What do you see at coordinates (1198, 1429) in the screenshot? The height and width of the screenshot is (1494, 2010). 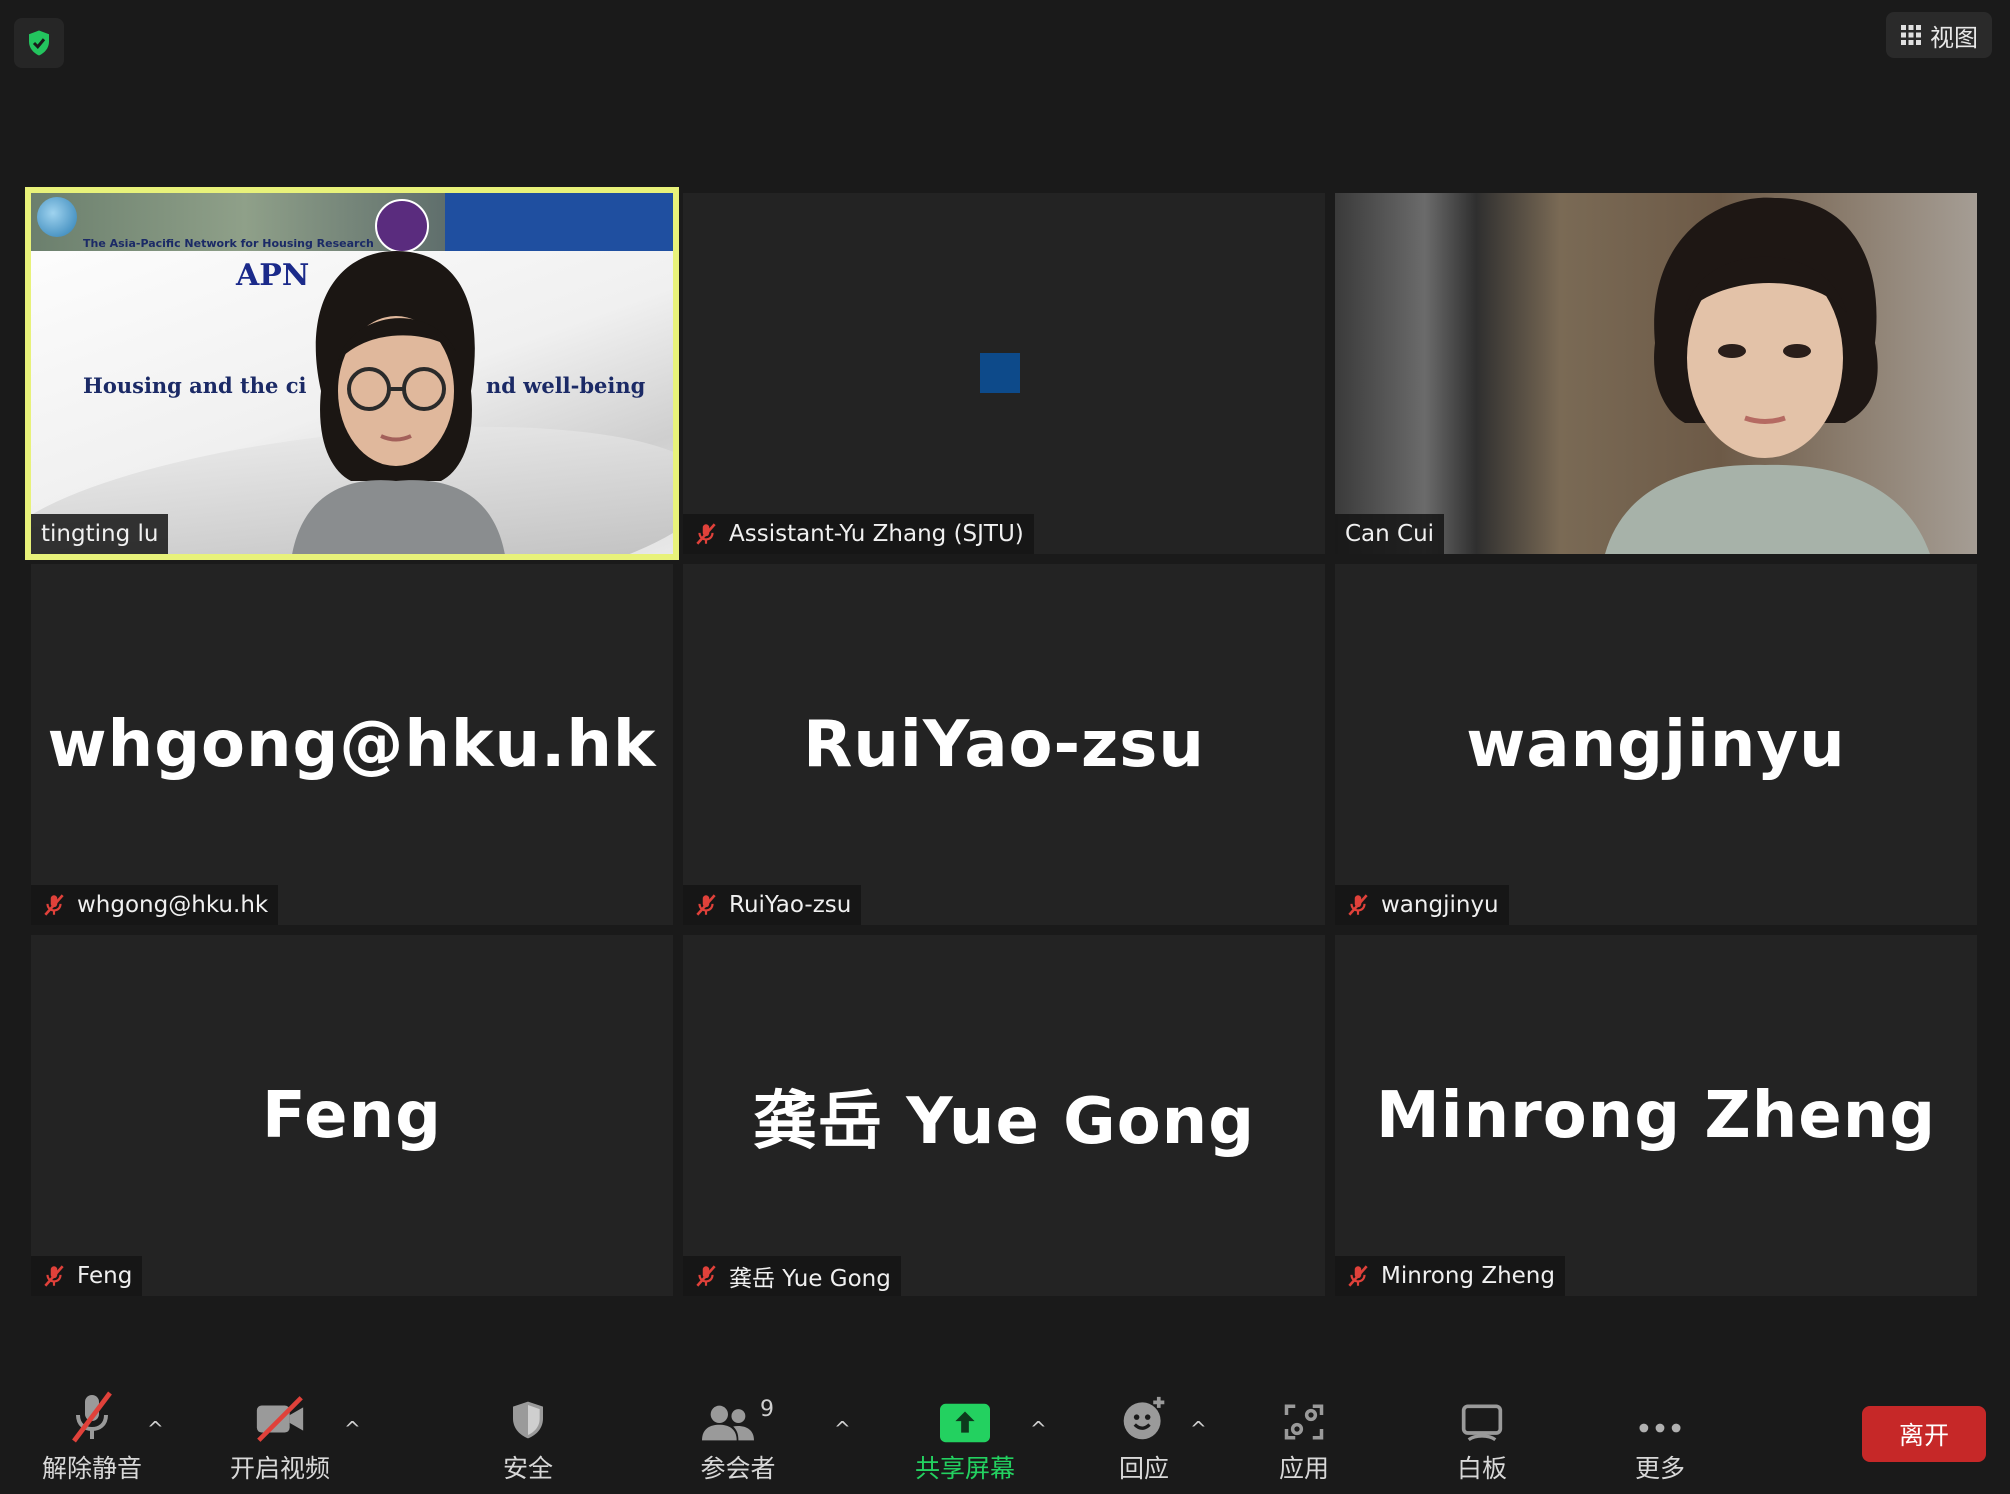 I see `reactions-options-chevron-icon: ^` at bounding box center [1198, 1429].